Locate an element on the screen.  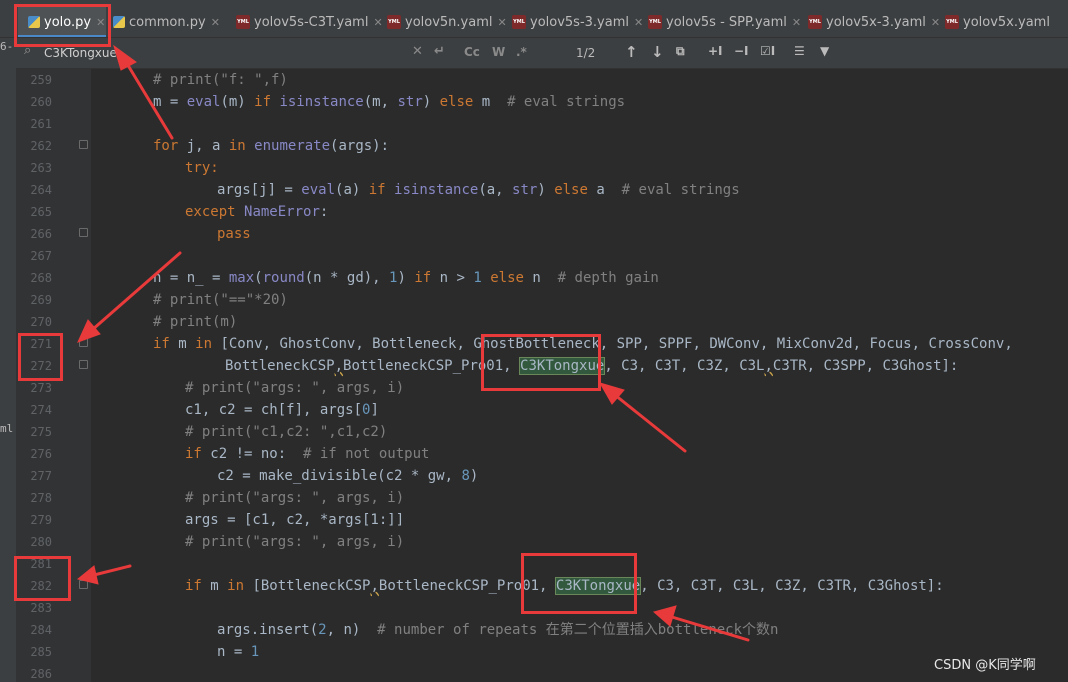
open-in-window-icon: ⧉ is located at coordinates (680, 51).